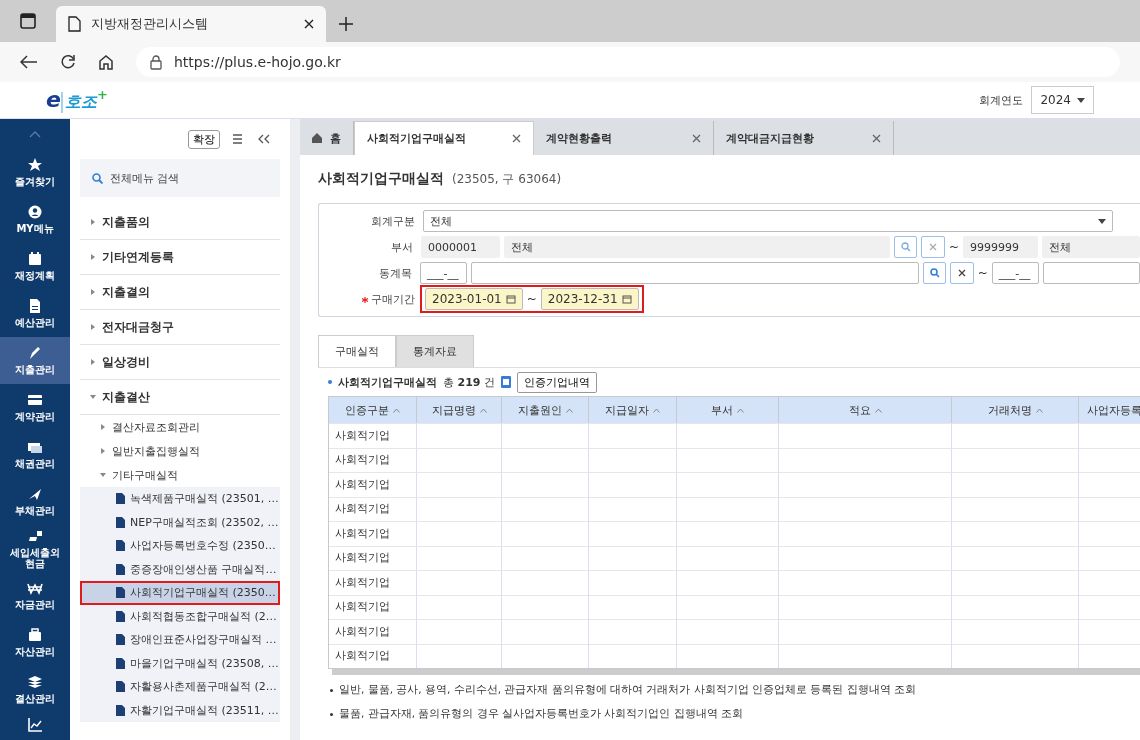 The image size is (1140, 740). Describe the element at coordinates (29, 62) in the screenshot. I see `back-icon` at that location.